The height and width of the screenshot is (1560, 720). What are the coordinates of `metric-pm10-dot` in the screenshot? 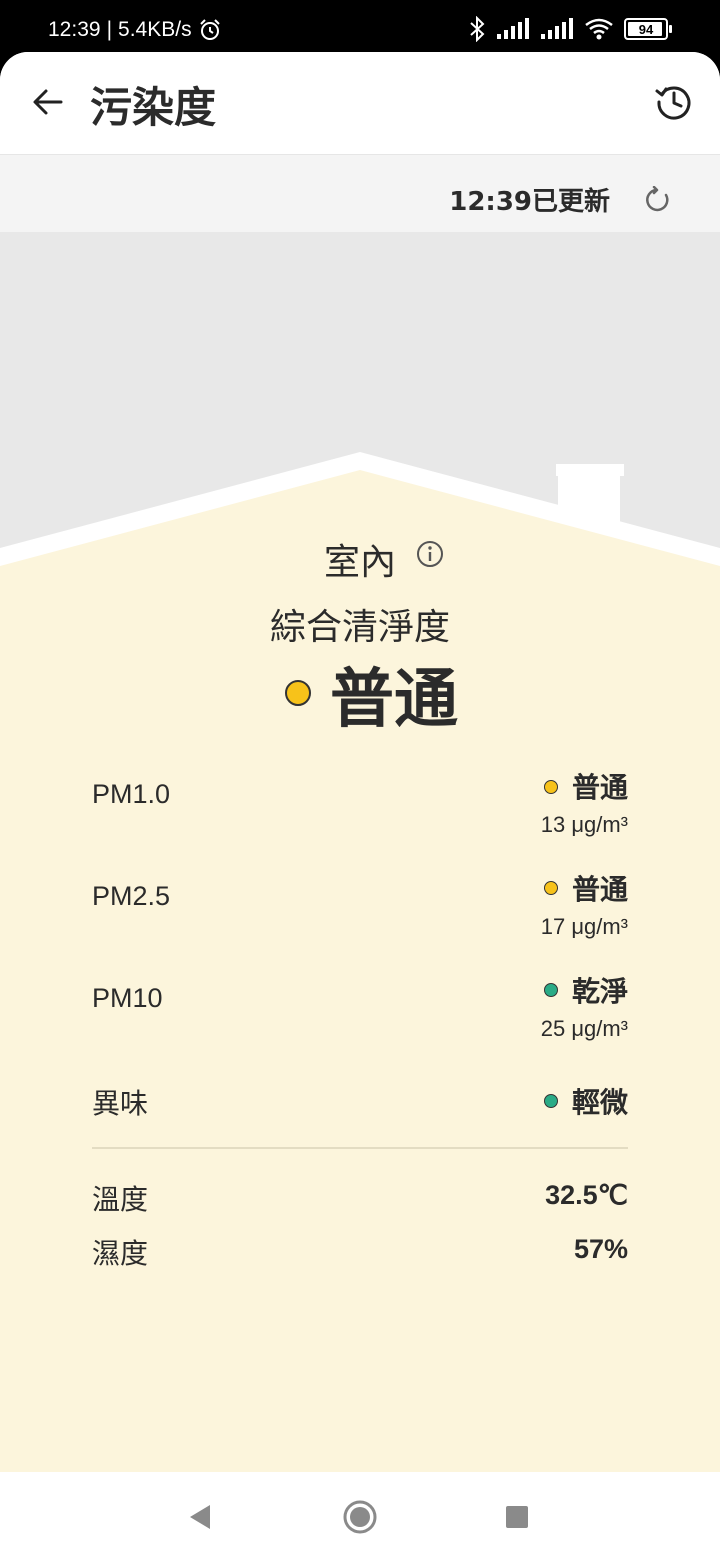 It's located at (551, 990).